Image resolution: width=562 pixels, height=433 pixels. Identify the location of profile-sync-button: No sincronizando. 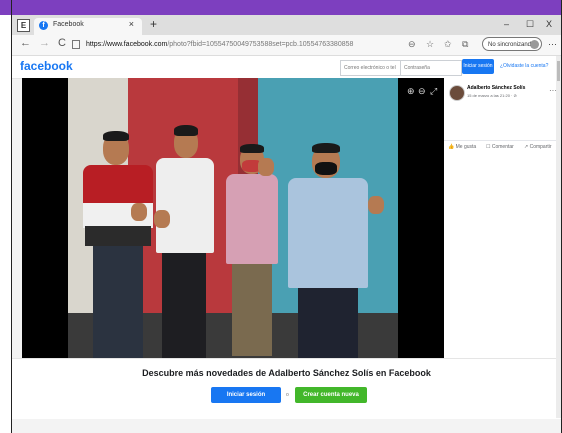
(512, 44).